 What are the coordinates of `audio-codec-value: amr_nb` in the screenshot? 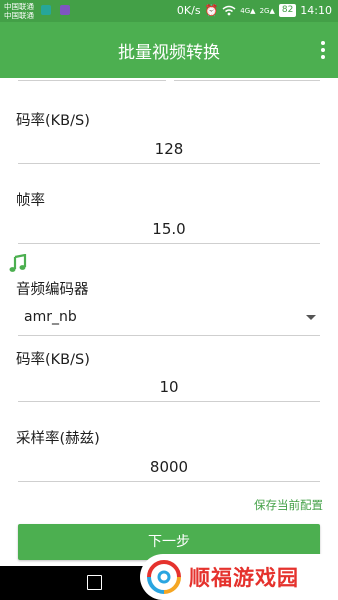 It's located at (50, 317).